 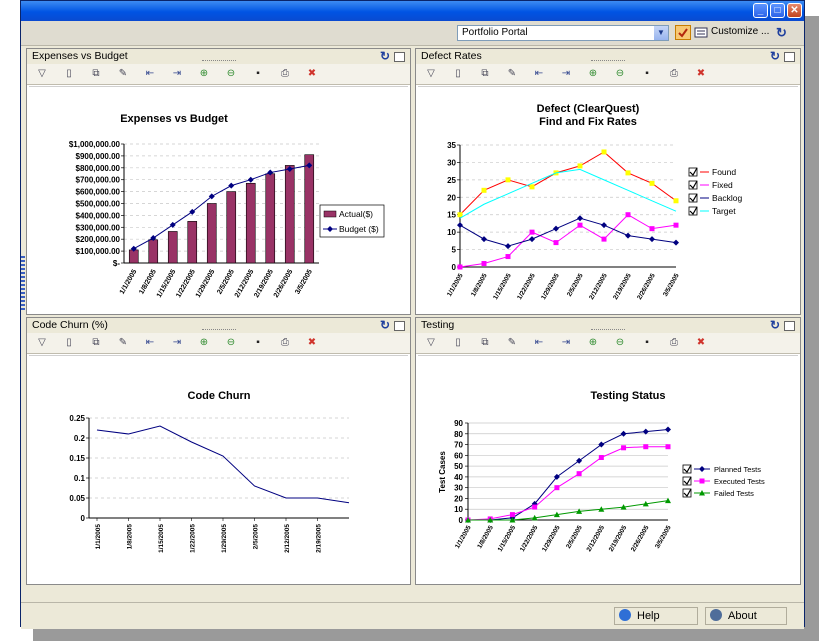 I want to click on y-tick-label: 0.2, so click(x=80, y=438).